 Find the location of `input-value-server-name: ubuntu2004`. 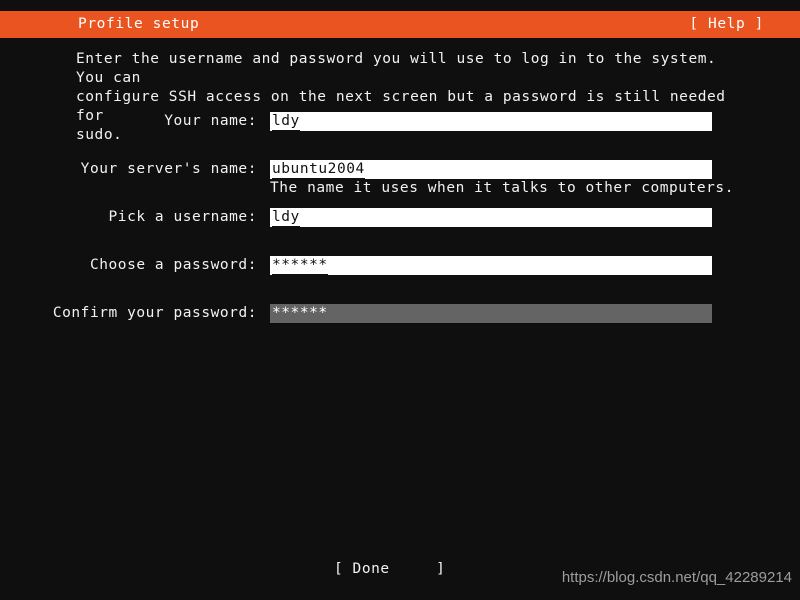

input-value-server-name: ubuntu2004 is located at coordinates (318, 170).